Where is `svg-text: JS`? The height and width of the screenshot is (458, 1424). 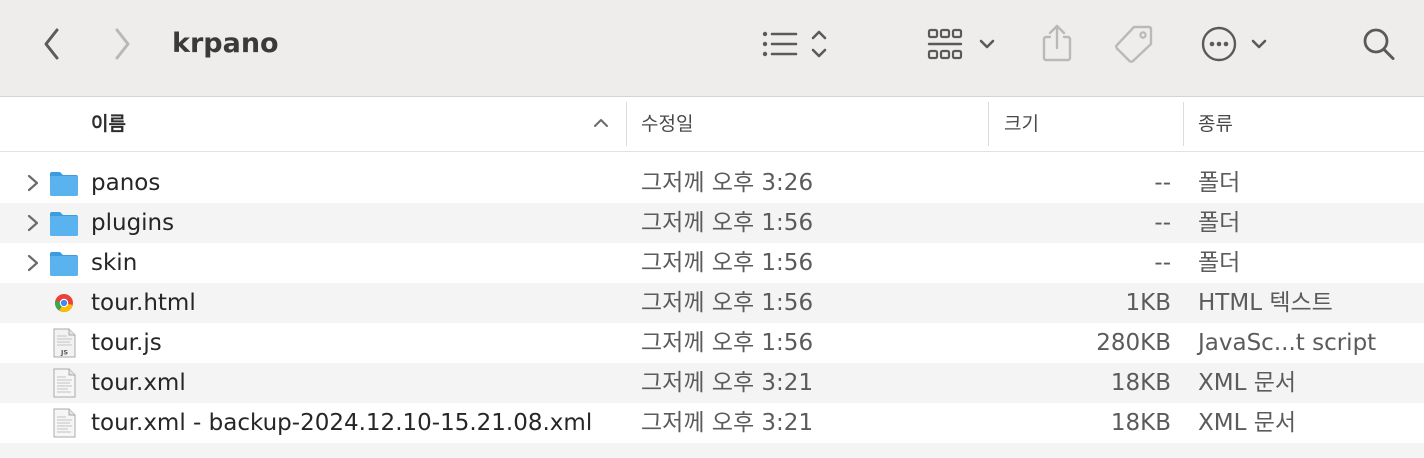
svg-text: JS is located at coordinates (64, 353).